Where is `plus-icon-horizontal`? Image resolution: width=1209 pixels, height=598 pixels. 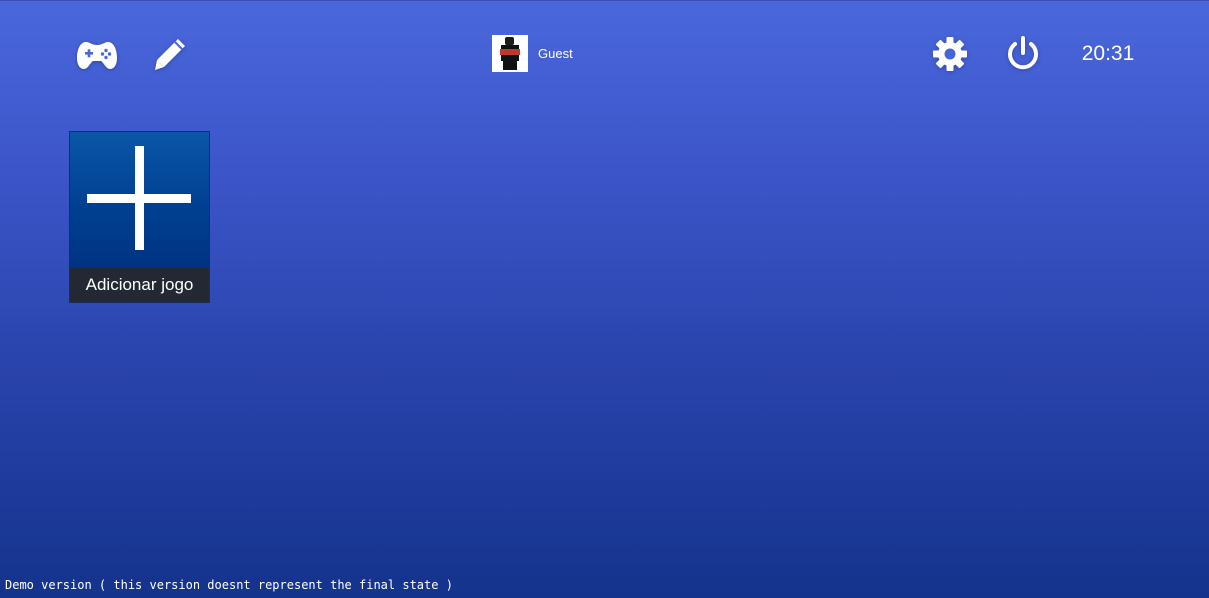
plus-icon-horizontal is located at coordinates (139, 198).